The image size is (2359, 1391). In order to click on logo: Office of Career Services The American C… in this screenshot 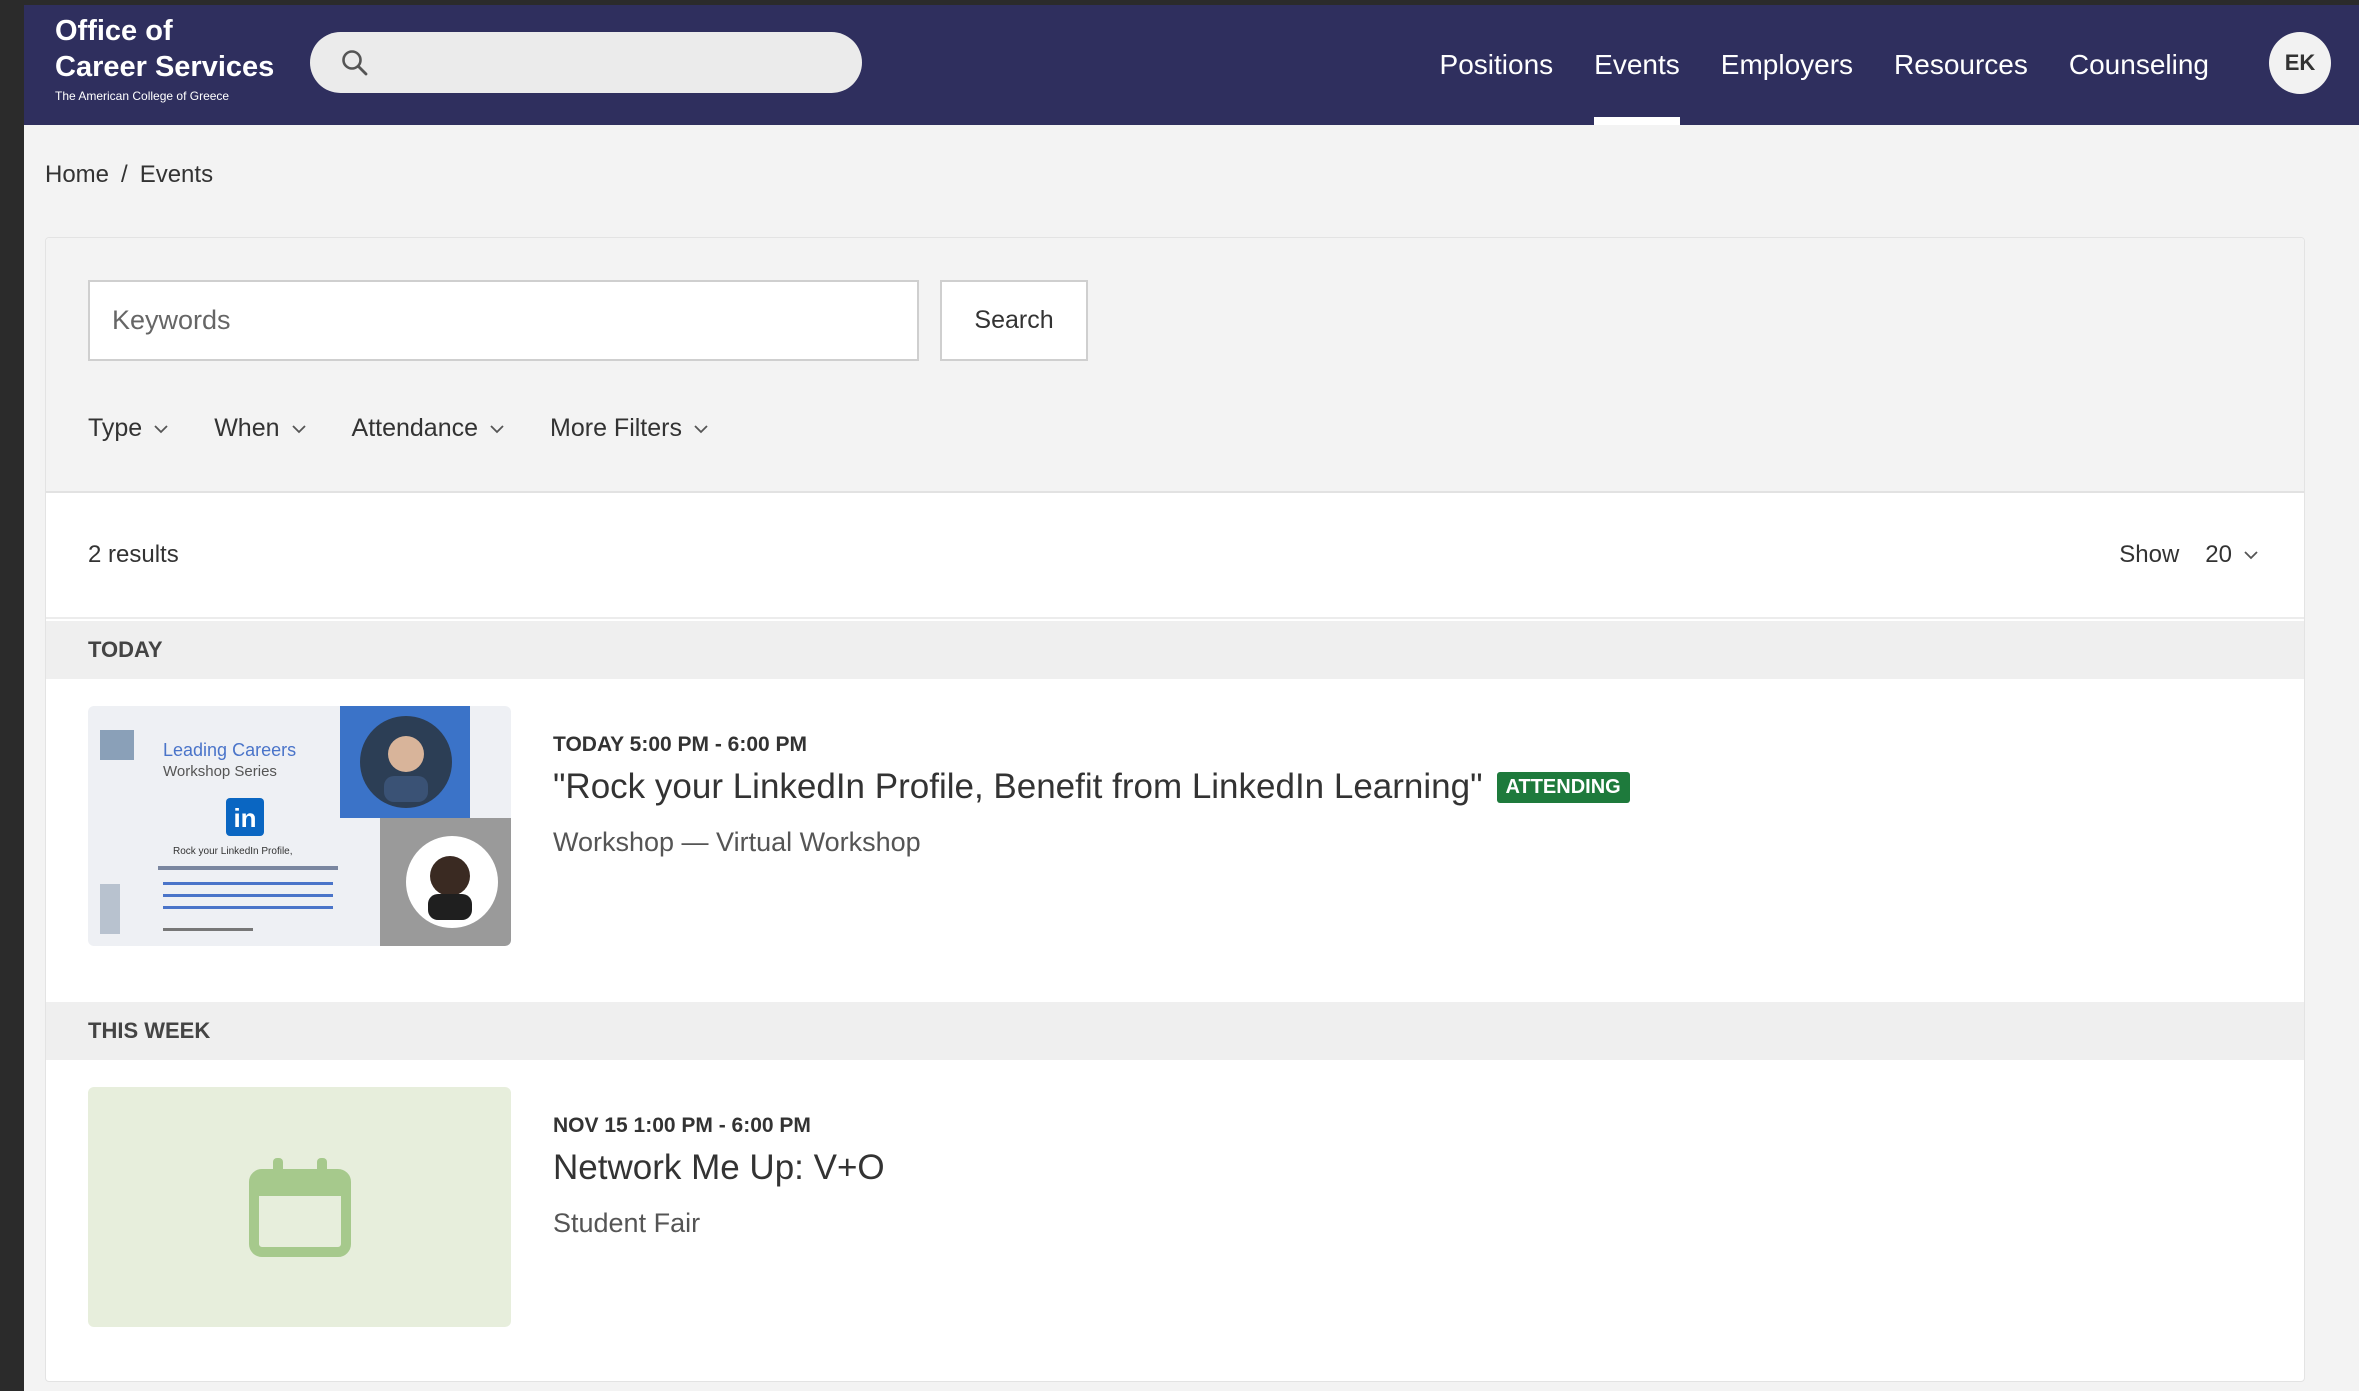, I will do `click(185, 59)`.